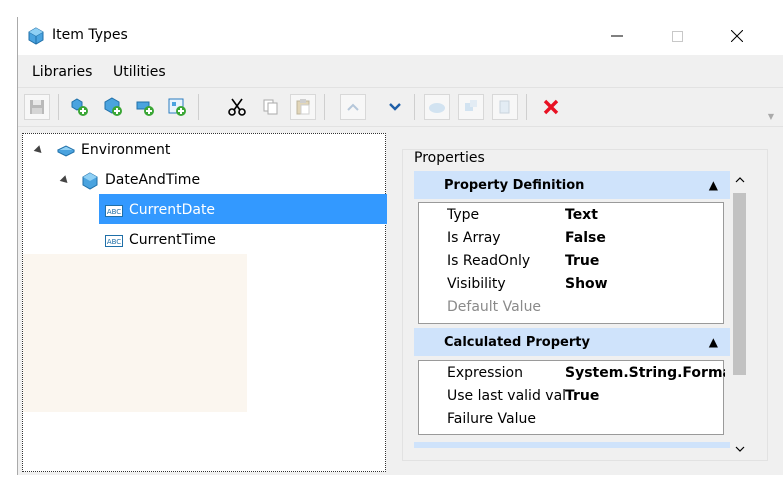 This screenshot has width=783, height=495. I want to click on add-library-icon, so click(79, 107).